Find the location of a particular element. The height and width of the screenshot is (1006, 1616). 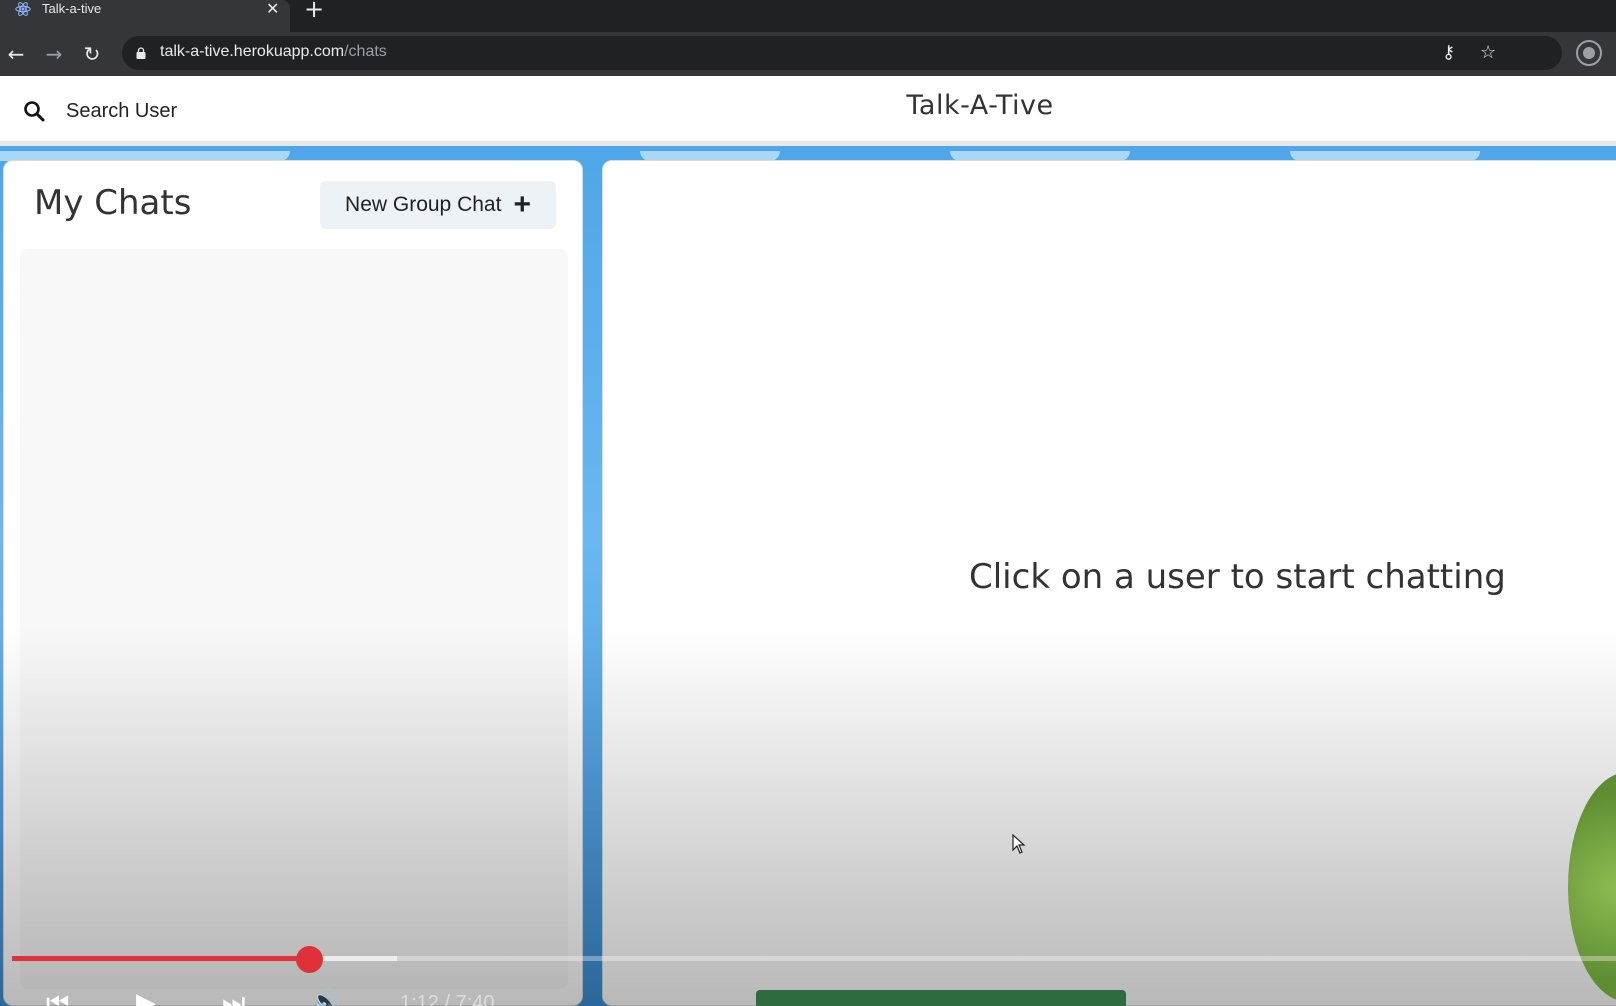

play-icon: ▶ is located at coordinates (146, 998).